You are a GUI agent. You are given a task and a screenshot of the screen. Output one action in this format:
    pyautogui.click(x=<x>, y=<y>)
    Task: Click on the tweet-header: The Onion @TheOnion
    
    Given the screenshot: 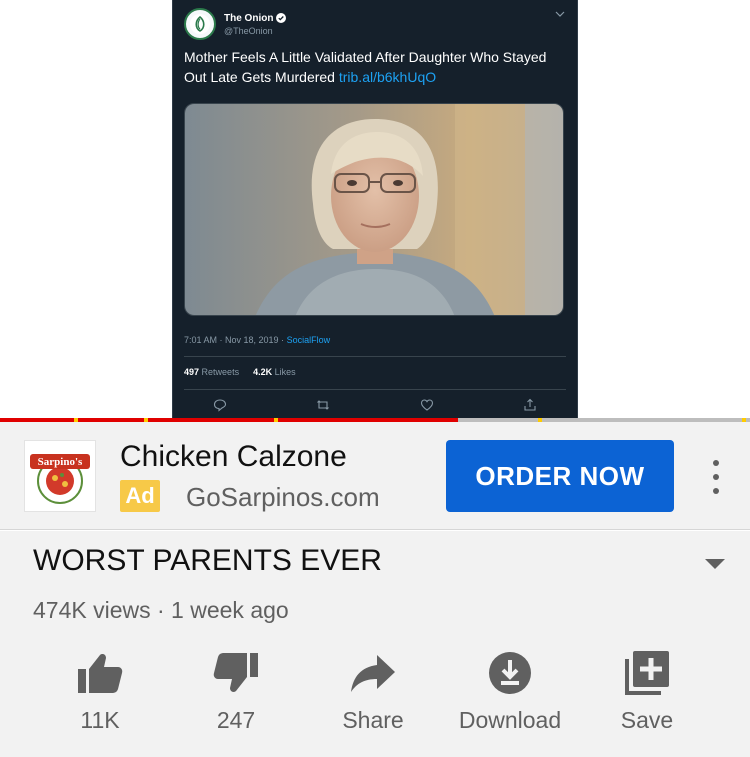 What is the action you would take?
    pyautogui.click(x=235, y=24)
    